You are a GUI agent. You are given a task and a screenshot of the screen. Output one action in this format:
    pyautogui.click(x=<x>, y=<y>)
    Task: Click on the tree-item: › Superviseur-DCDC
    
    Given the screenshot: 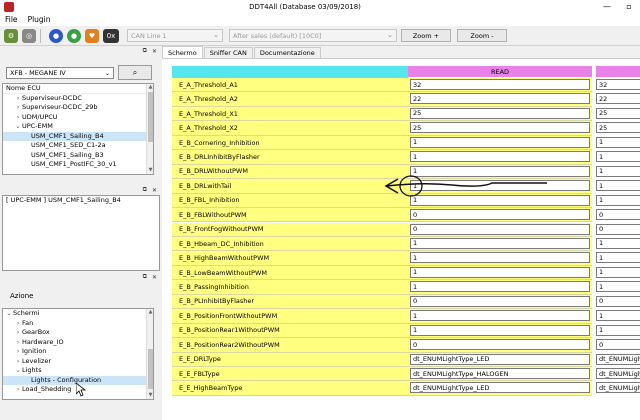 What is the action you would take?
    pyautogui.click(x=78, y=99)
    